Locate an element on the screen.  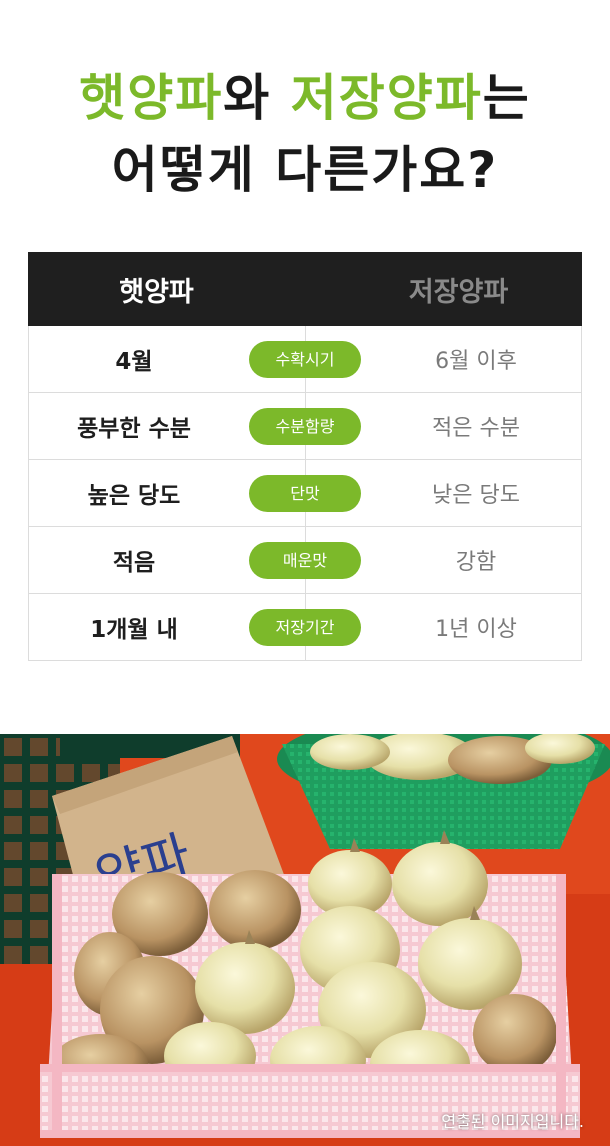
table-row: 높은 당도 단맛 낮은 당도 is located at coordinates (305, 493).